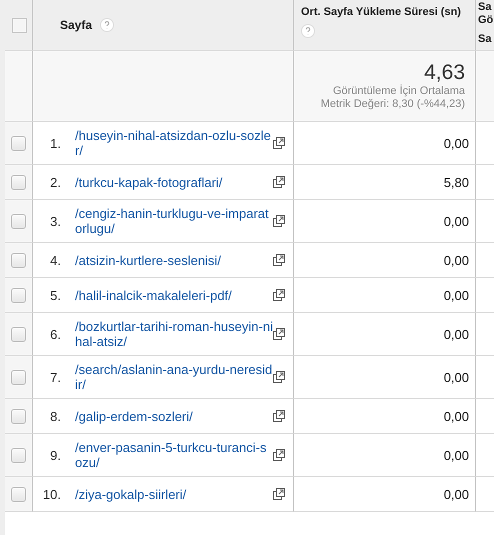  What do you see at coordinates (55, 295) in the screenshot?
I see `row-number: 5.` at bounding box center [55, 295].